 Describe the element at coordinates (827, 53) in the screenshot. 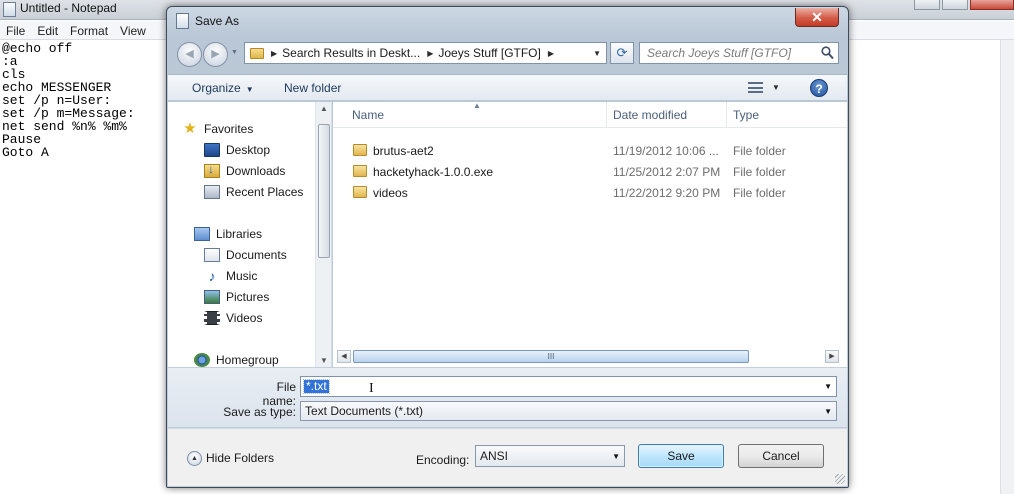

I see `search-icon` at that location.